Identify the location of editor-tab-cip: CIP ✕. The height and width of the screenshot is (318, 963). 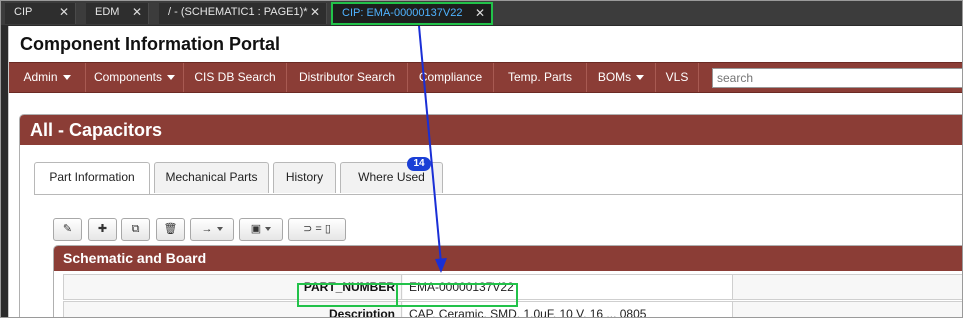
(40, 13).